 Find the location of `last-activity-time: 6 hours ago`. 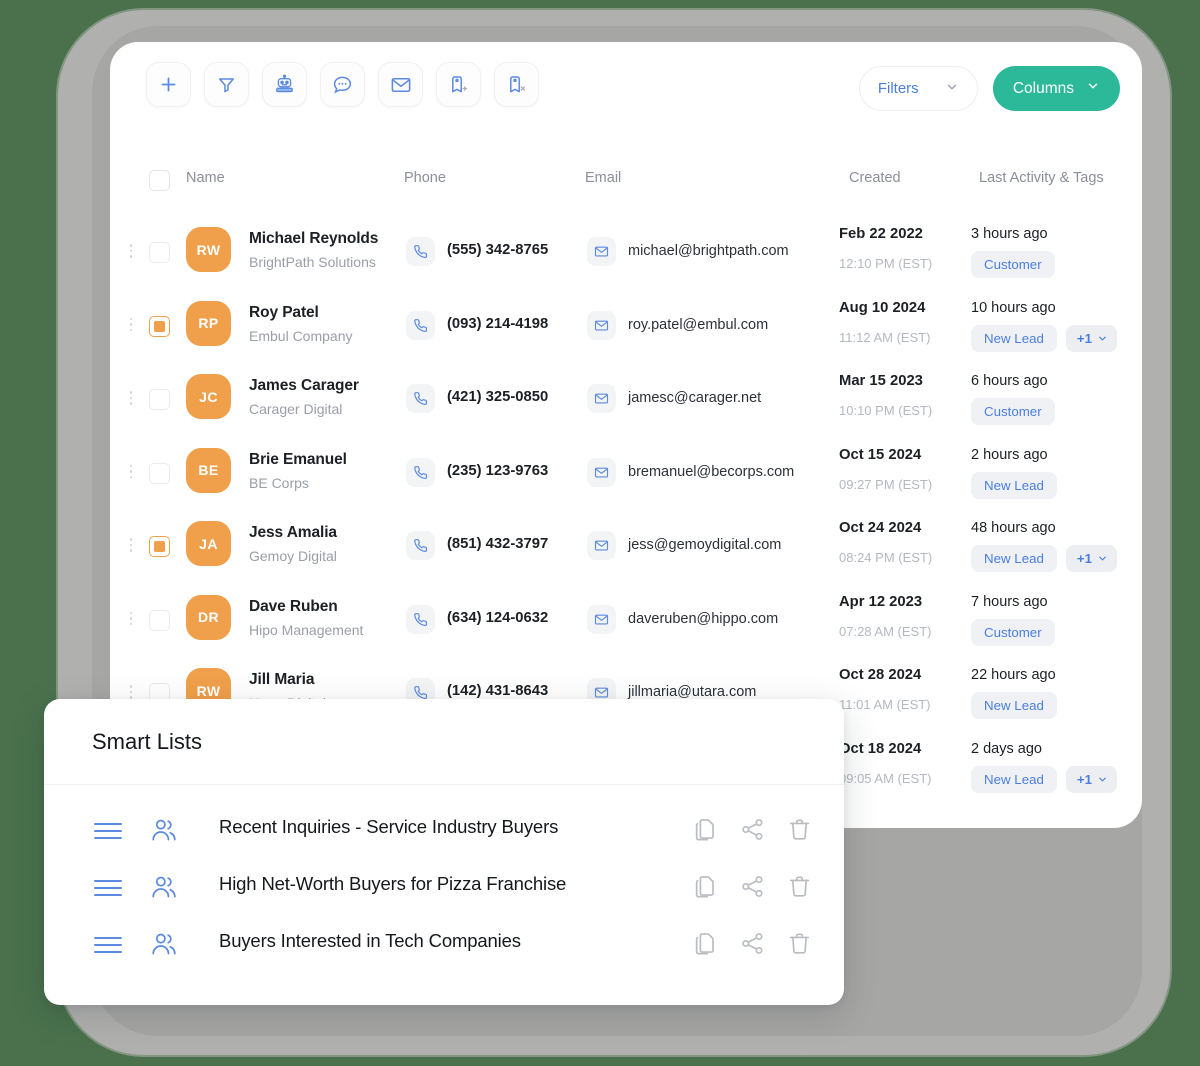

last-activity-time: 6 hours ago is located at coordinates (1009, 381).